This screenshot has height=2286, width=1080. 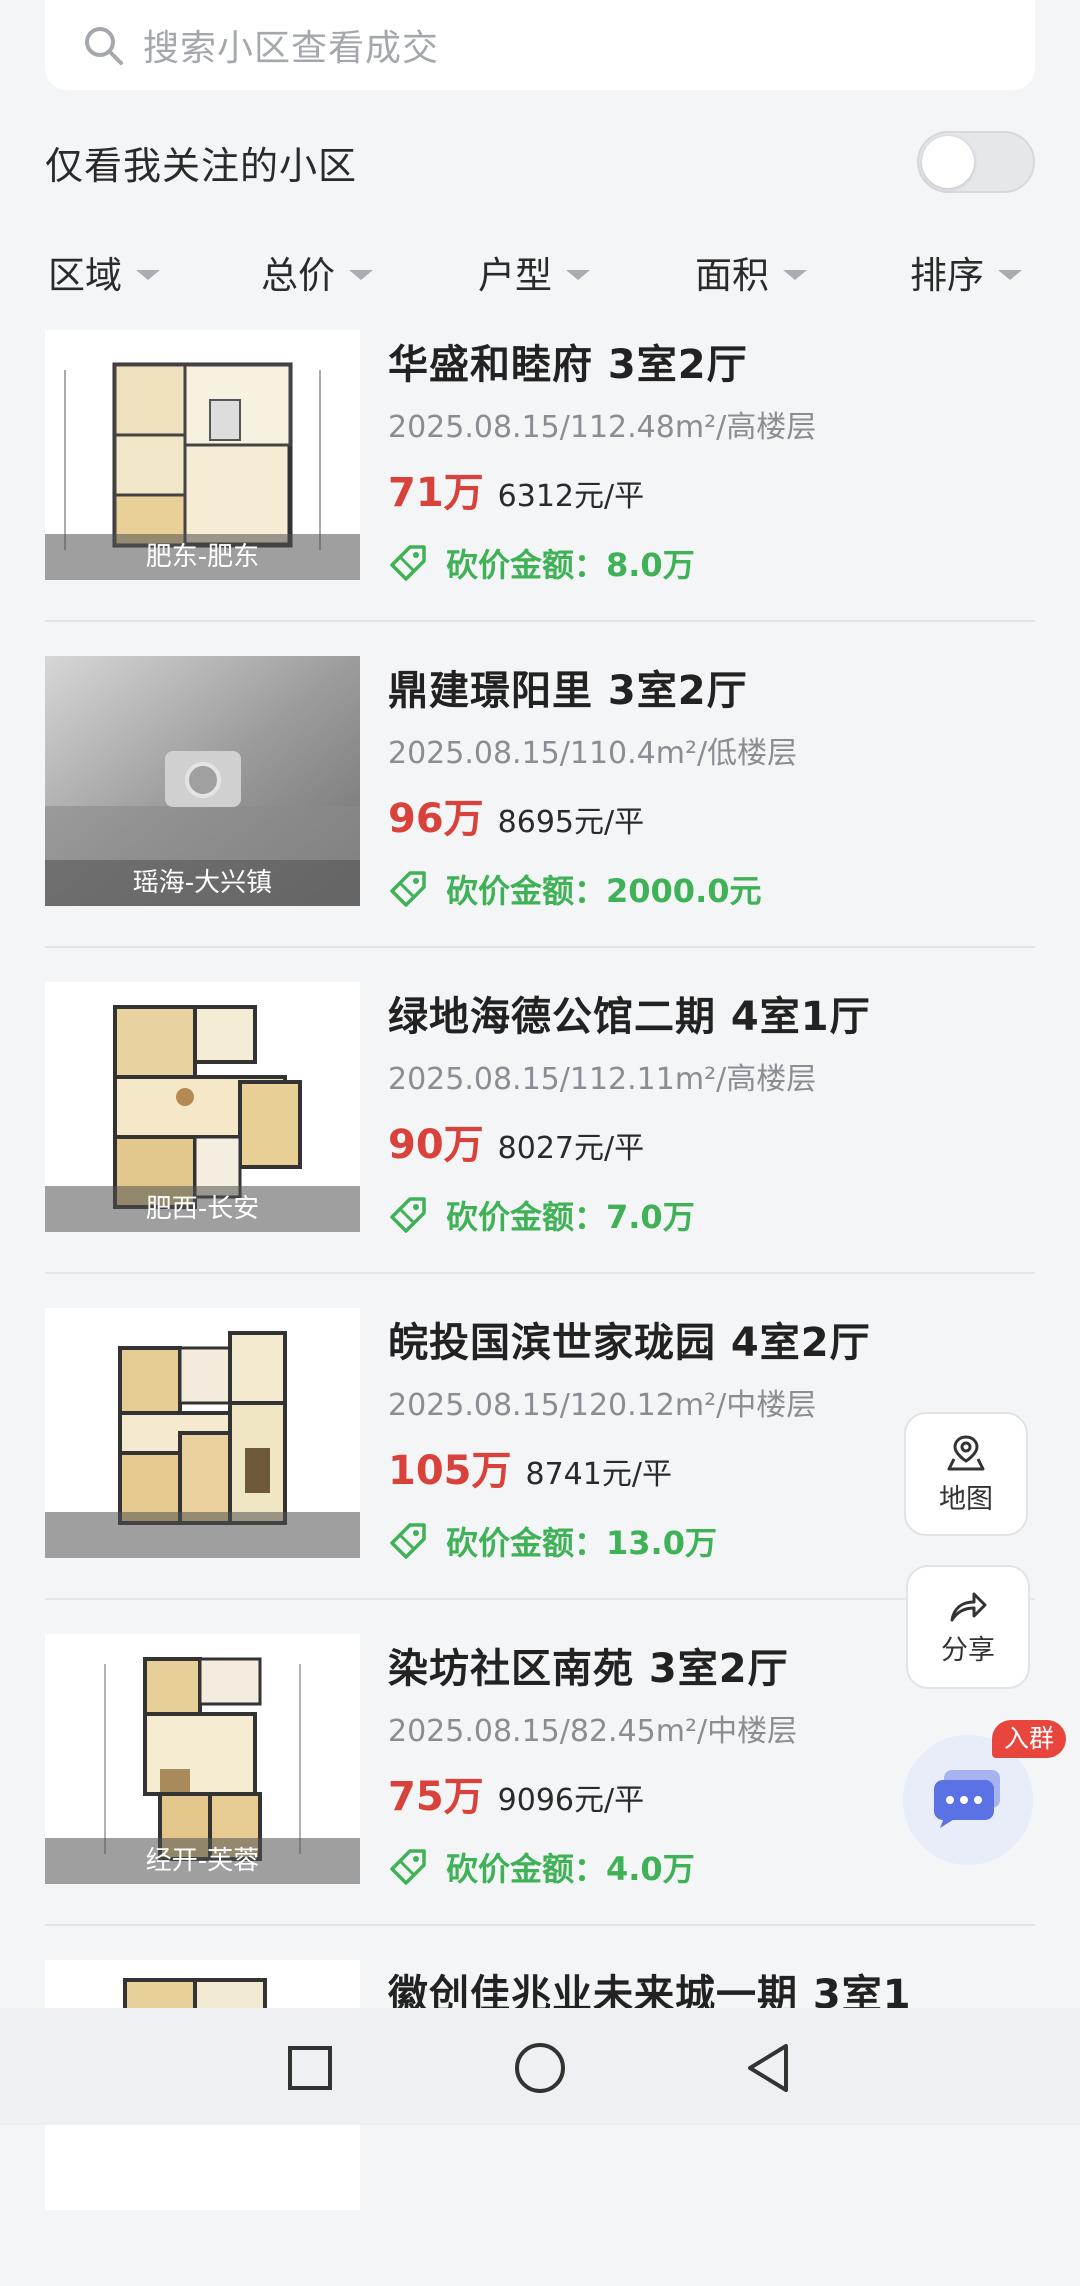 I want to click on district-caption: 肥西-长安, so click(x=202, y=1209).